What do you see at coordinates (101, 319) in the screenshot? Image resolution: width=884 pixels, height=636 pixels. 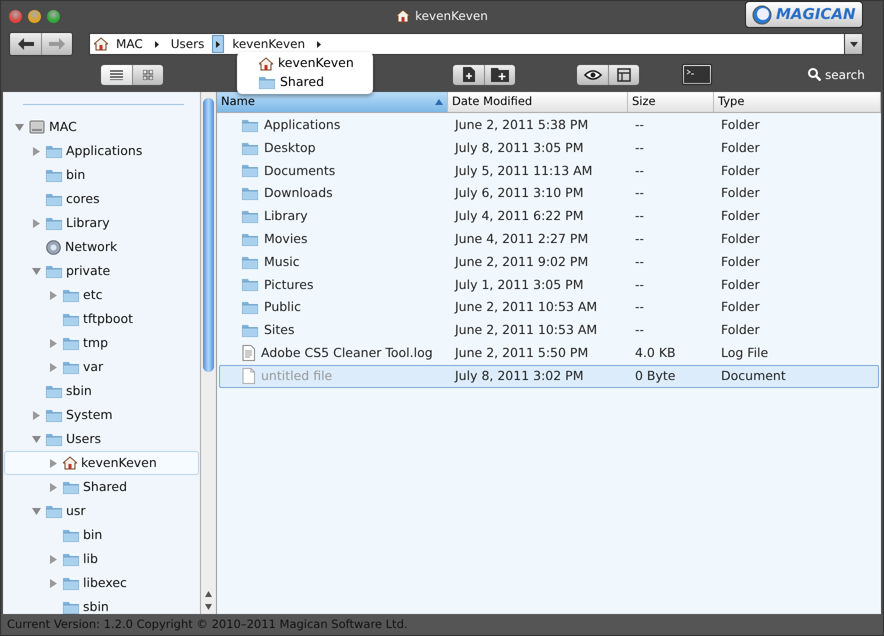 I see `tree-item: tftpboot` at bounding box center [101, 319].